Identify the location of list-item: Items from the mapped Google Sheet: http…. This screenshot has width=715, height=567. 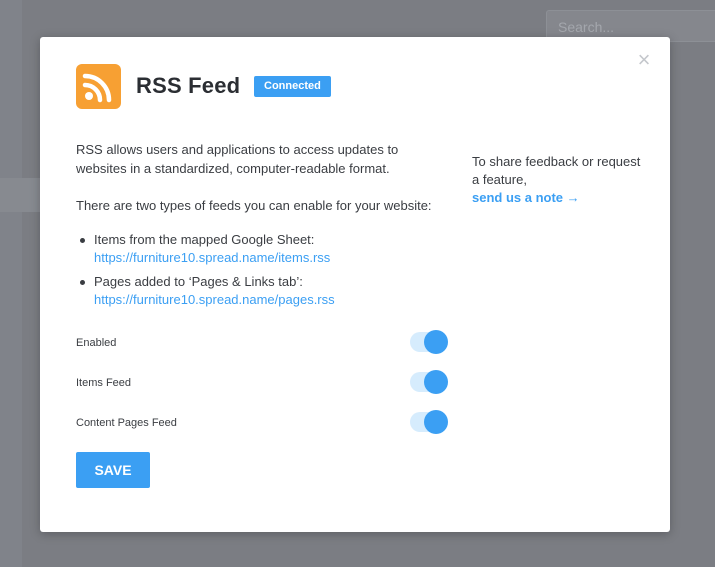
(266, 249).